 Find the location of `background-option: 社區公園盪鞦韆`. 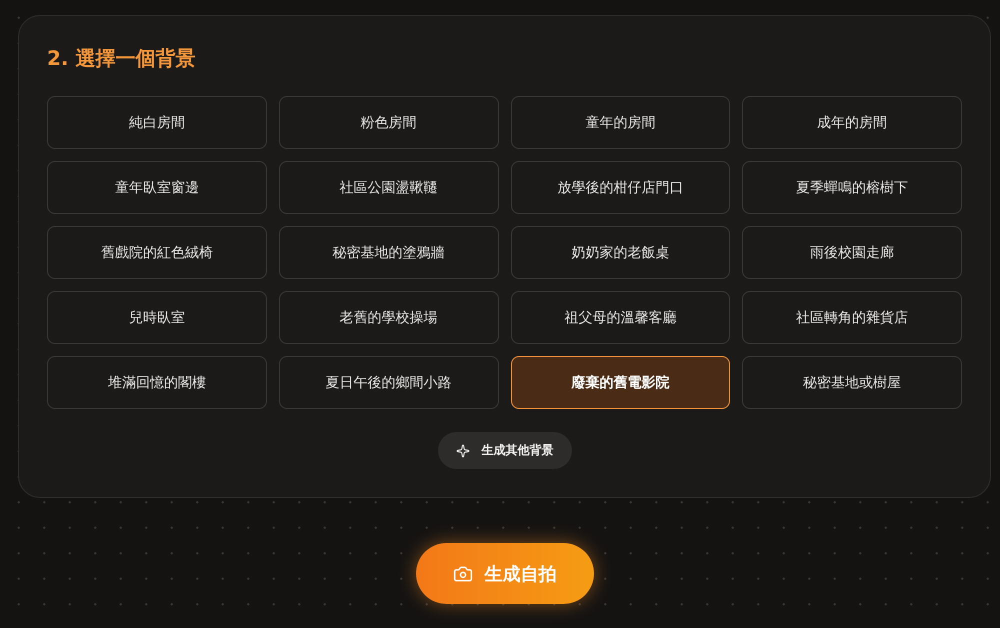

background-option: 社區公園盪鞦韆 is located at coordinates (388, 187).